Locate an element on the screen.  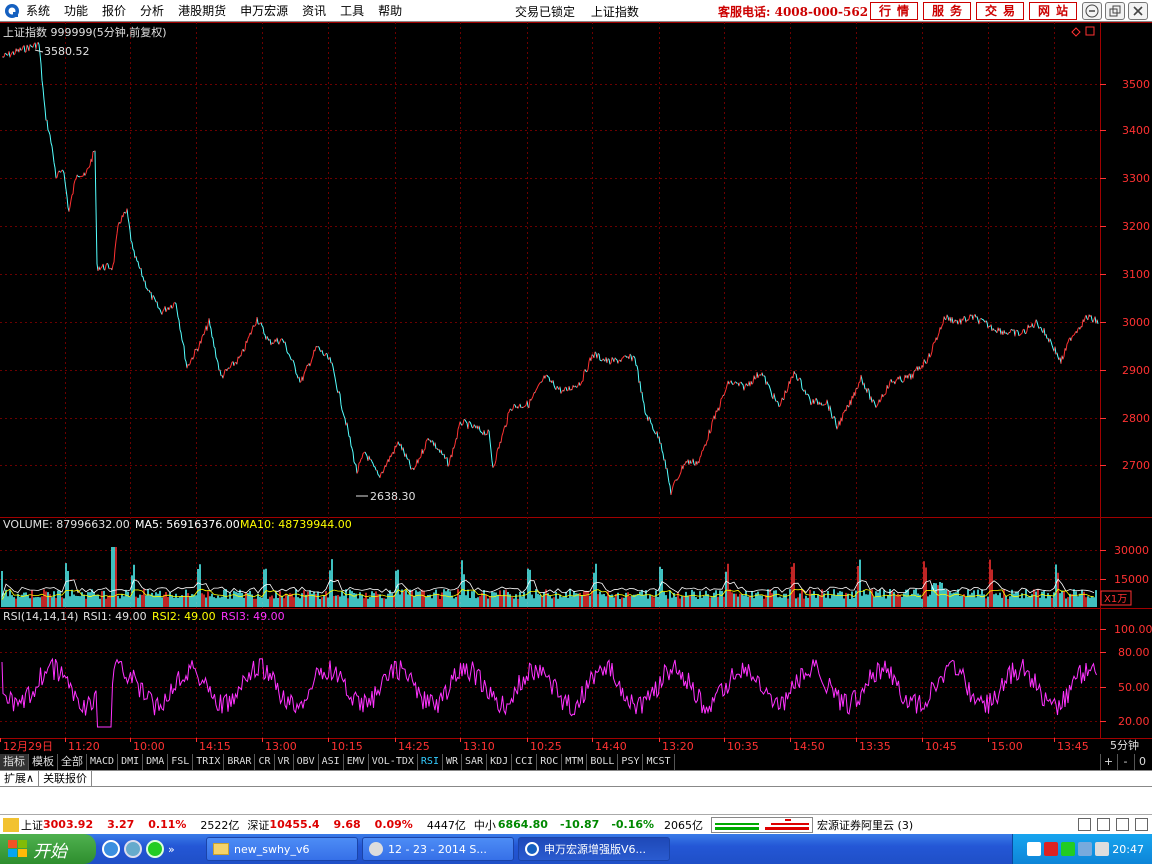
indicator-tab-psy: PSY is located at coordinates (631, 762).